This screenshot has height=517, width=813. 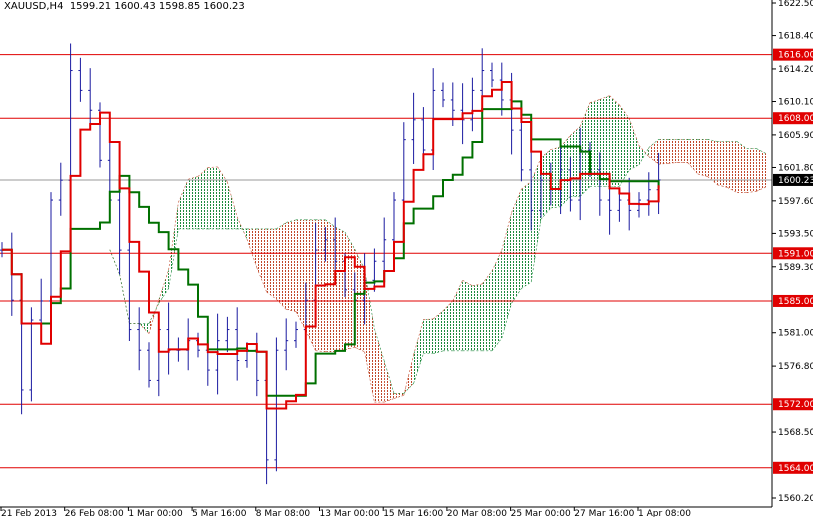 I want to click on senkou-span-b-line, so click(x=124, y=299).